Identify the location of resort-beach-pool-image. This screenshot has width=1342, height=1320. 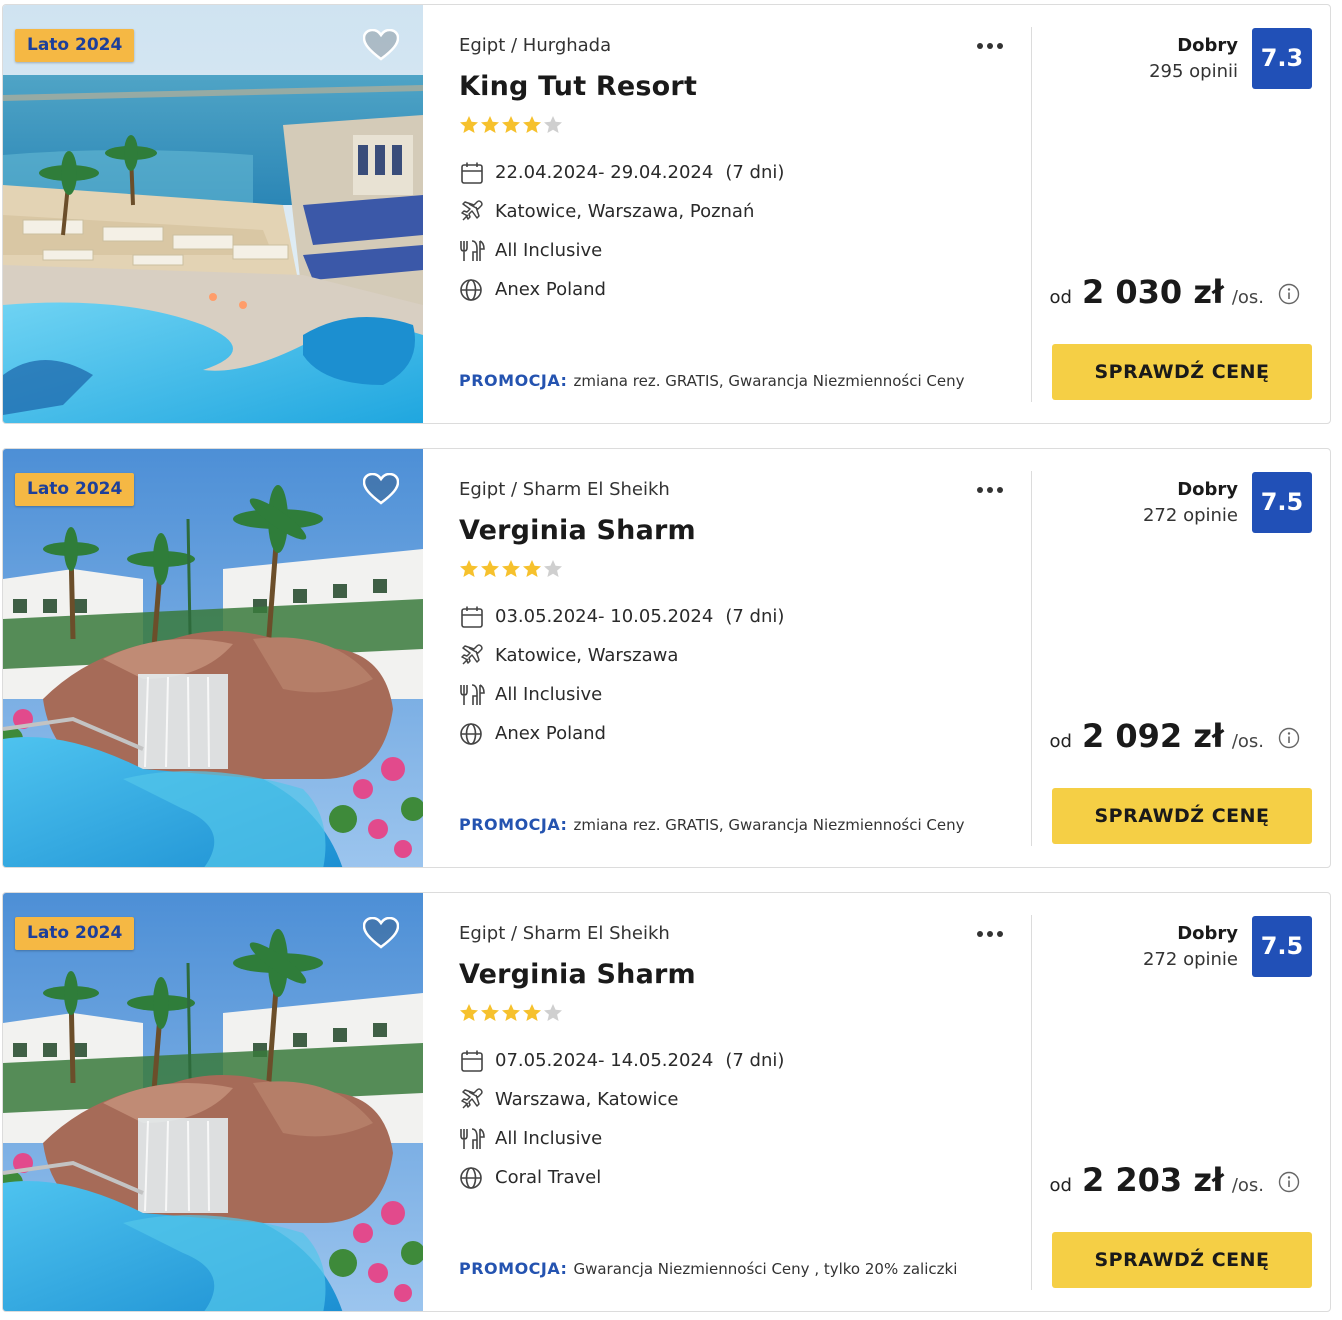
(213, 214).